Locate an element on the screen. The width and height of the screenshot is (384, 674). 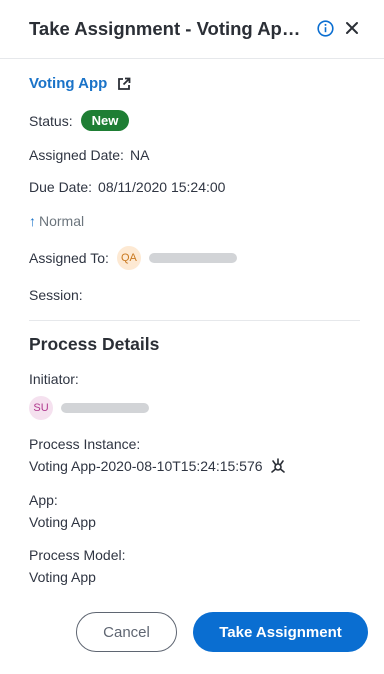
session-label: Session: is located at coordinates (56, 295).